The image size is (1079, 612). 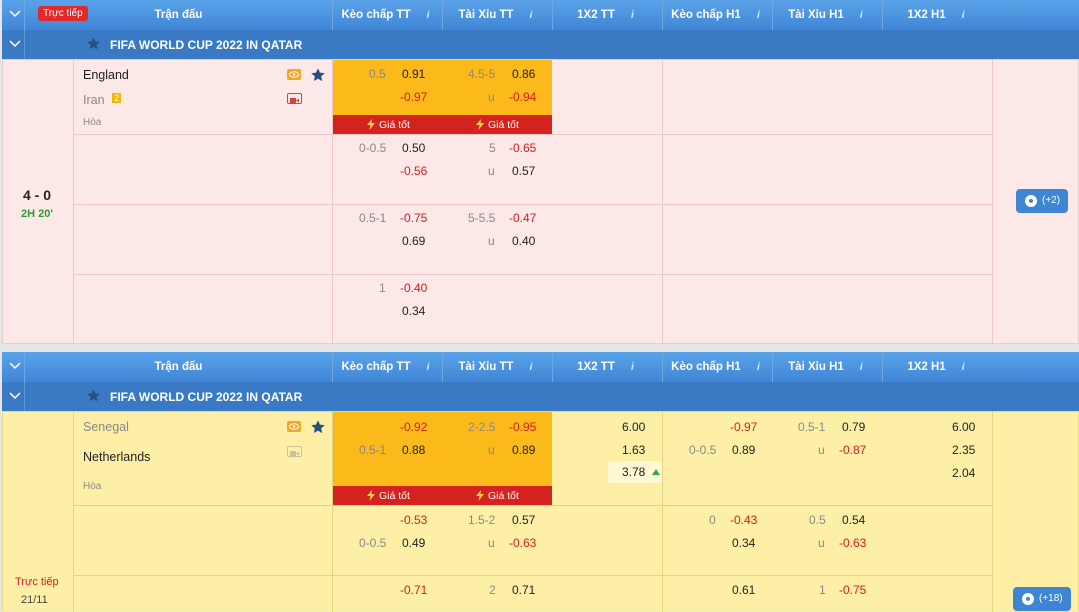 I want to click on ou-over-odds: -0.47, so click(x=522, y=218).